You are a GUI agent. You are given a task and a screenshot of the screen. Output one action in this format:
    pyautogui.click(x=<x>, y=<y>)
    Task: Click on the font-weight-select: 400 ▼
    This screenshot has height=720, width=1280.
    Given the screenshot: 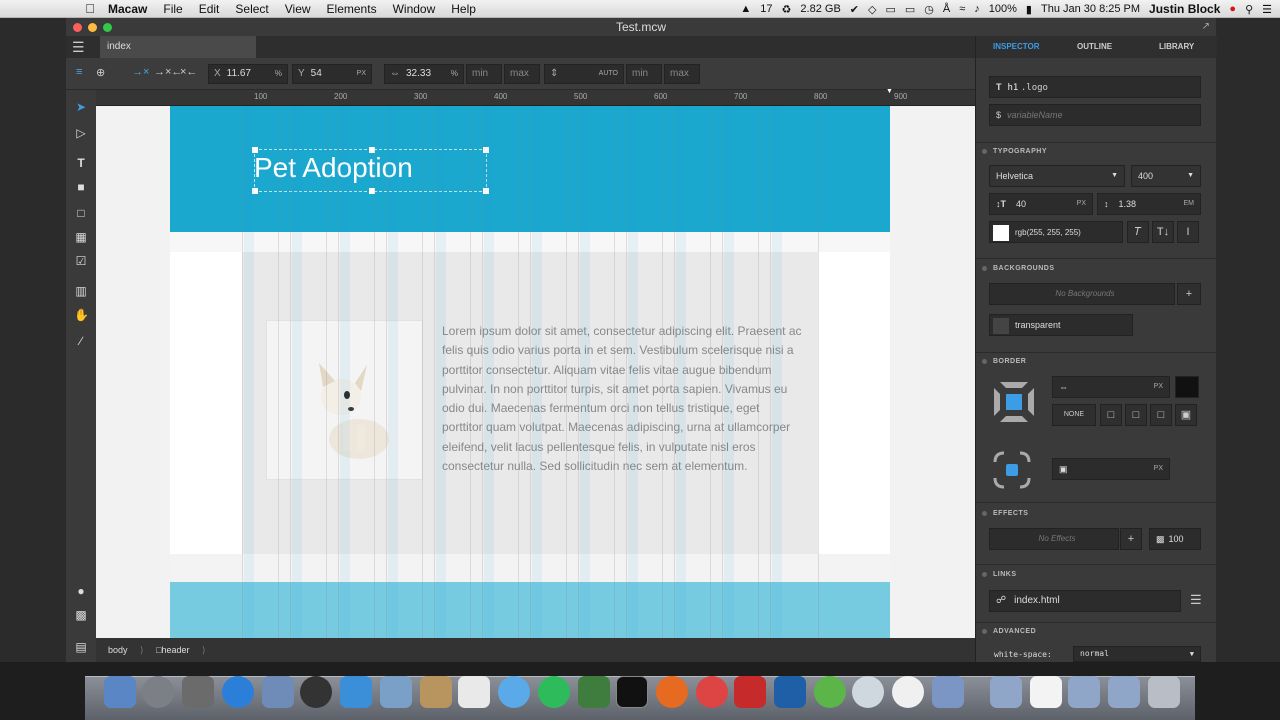 What is the action you would take?
    pyautogui.click(x=1166, y=176)
    